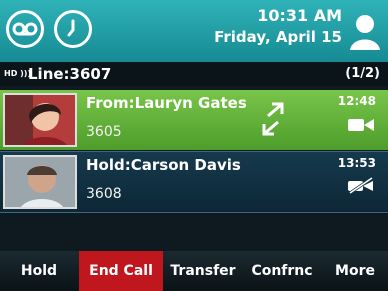 Image resolution: width=388 pixels, height=291 pixels. Describe the element at coordinates (273, 119) in the screenshot. I see `swap-video-icon` at that location.